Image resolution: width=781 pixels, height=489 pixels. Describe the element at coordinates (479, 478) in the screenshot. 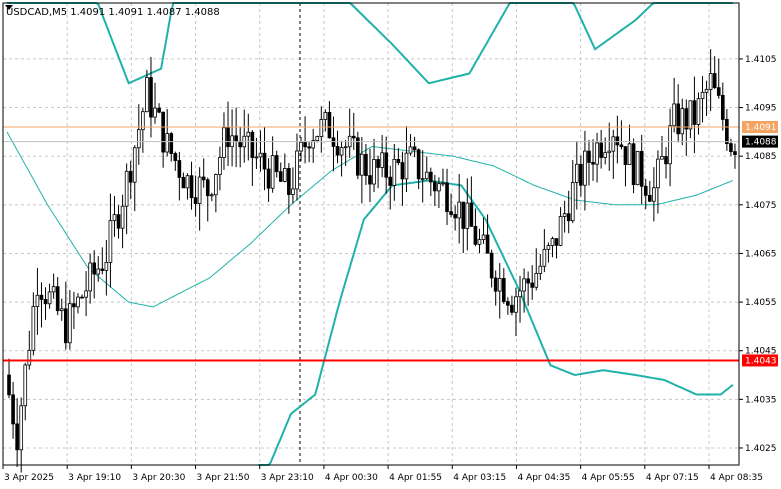

I see `xtick-label: 4 Apr 03:15` at that location.